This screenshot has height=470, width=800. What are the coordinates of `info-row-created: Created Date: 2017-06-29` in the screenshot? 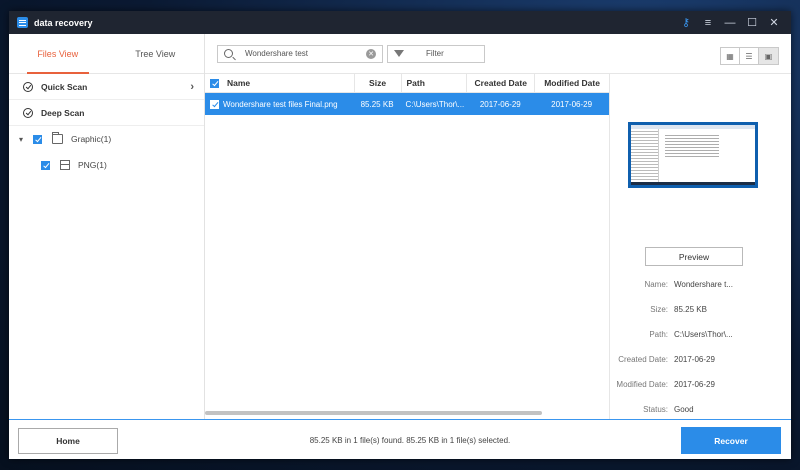 It's located at (696, 359).